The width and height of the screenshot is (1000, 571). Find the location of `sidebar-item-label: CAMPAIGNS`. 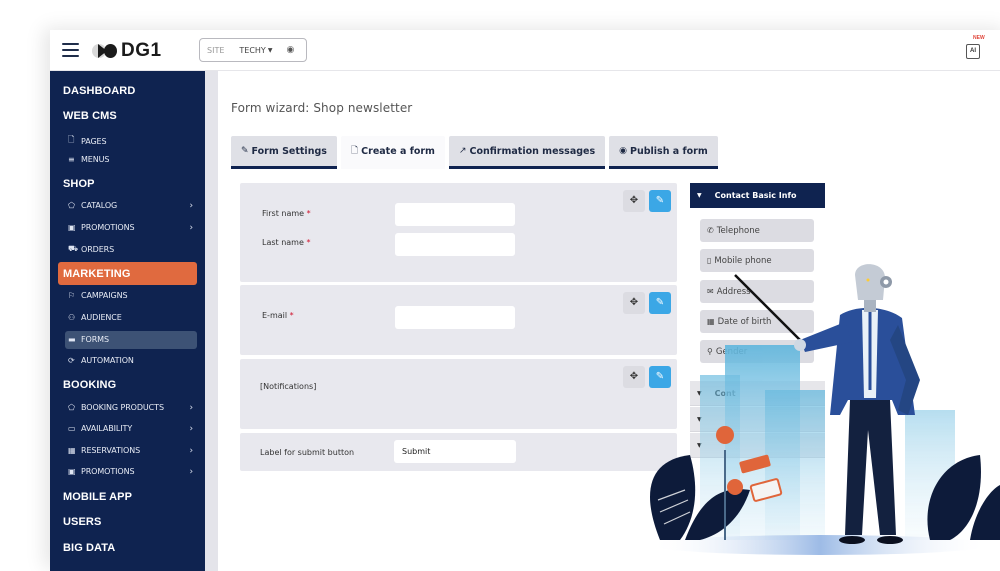

sidebar-item-label: CAMPAIGNS is located at coordinates (104, 295).